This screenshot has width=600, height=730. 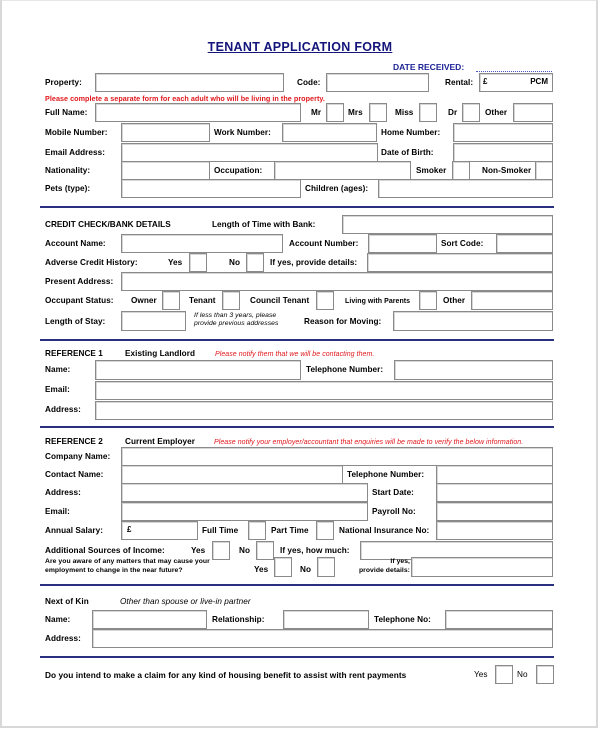 I want to click on employment-change-line2: employment to change in the near future?, so click(x=114, y=570).